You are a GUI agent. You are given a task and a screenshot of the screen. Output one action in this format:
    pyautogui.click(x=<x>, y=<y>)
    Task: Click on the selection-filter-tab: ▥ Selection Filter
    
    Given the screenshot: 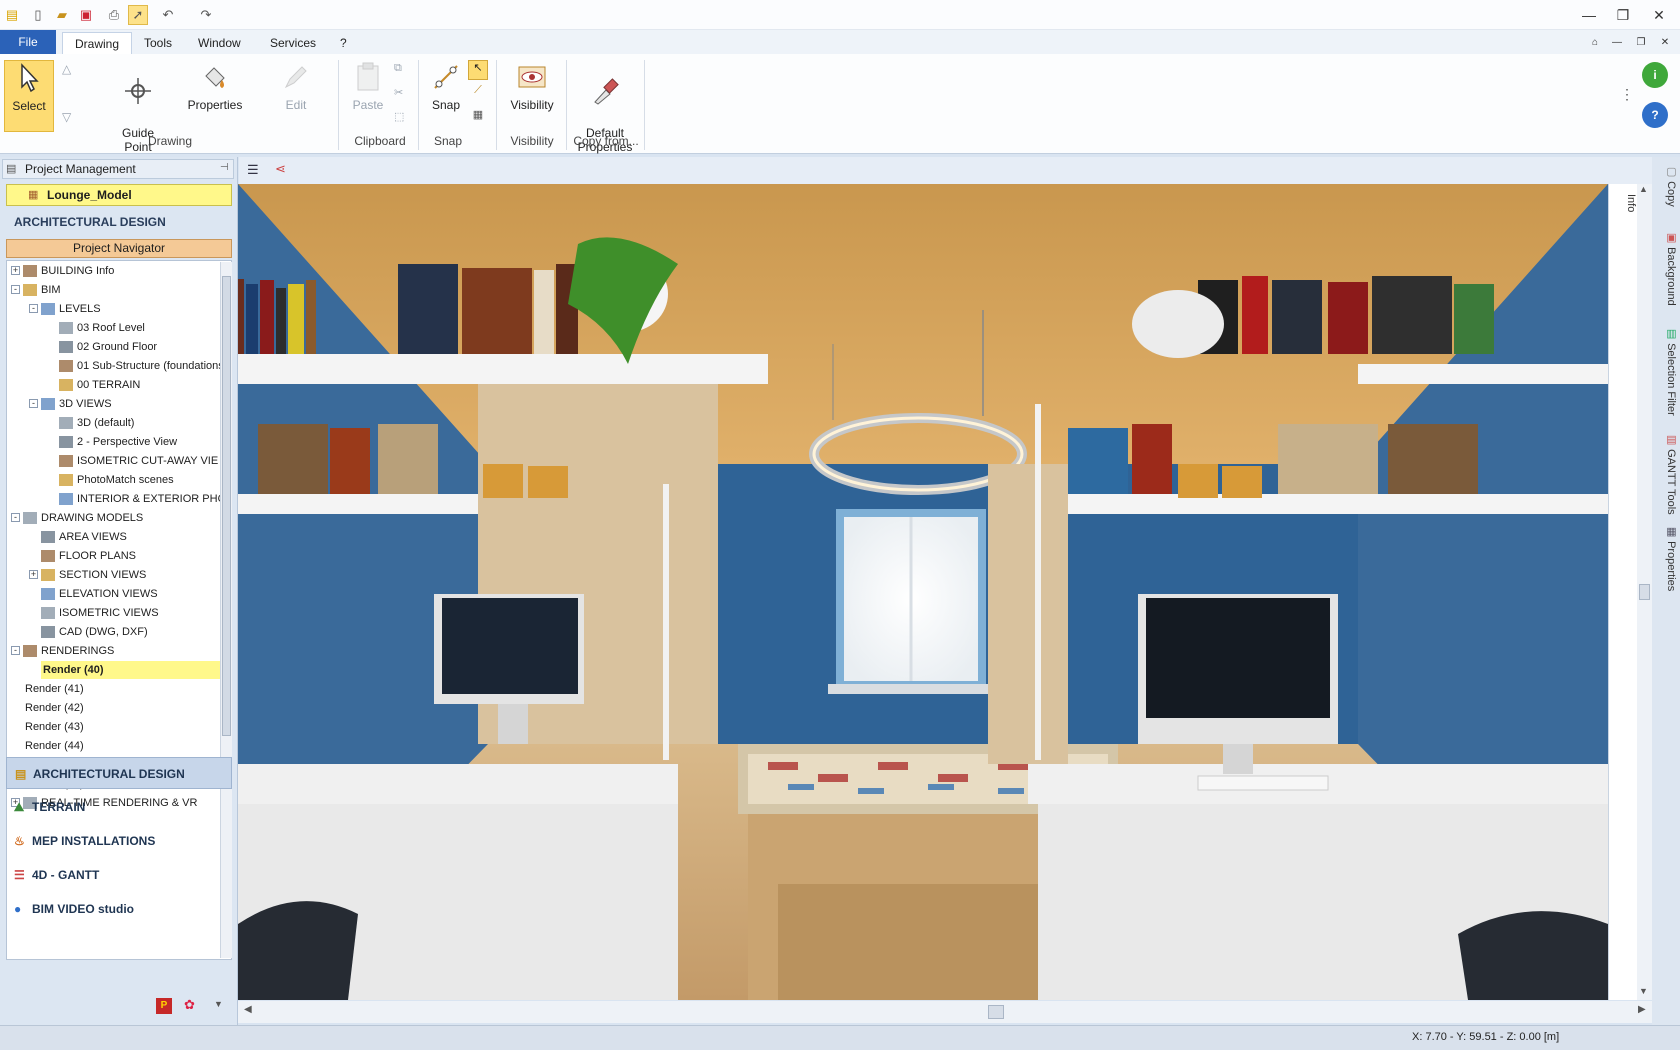 What is the action you would take?
    pyautogui.click(x=1666, y=373)
    